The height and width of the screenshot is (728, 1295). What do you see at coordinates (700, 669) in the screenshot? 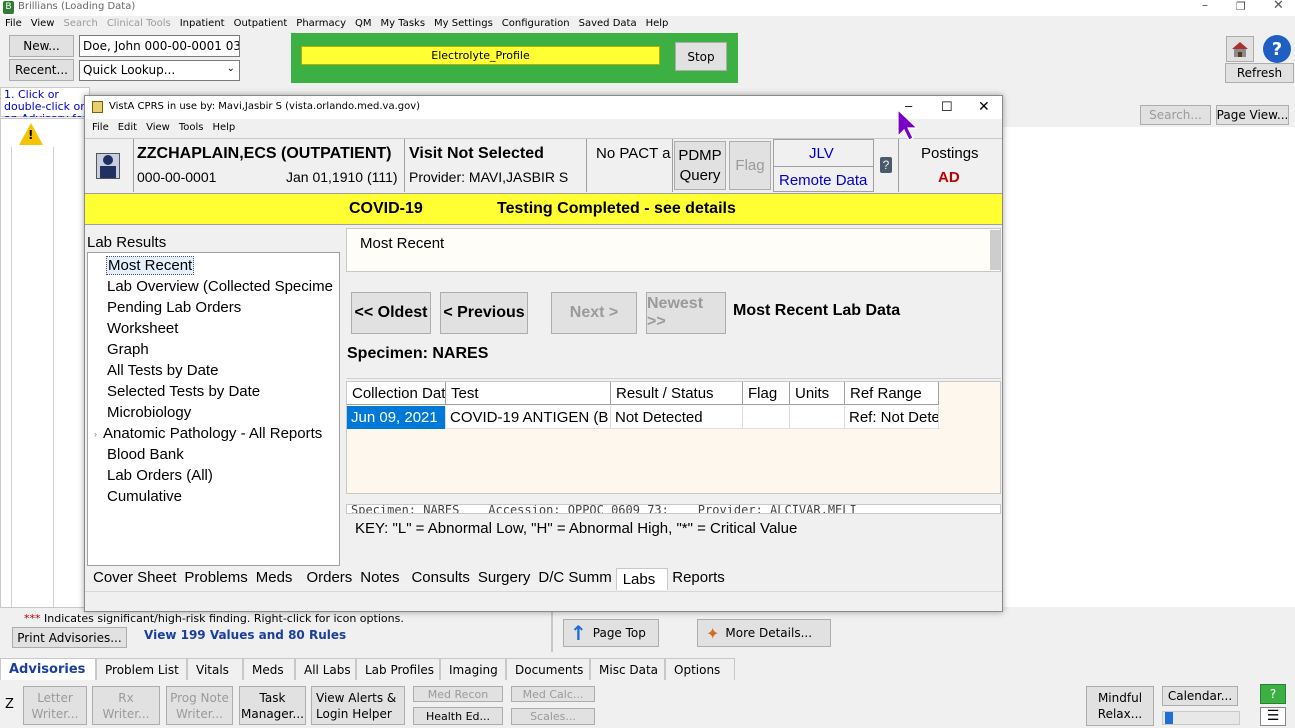
I see `tab-options: Options` at bounding box center [700, 669].